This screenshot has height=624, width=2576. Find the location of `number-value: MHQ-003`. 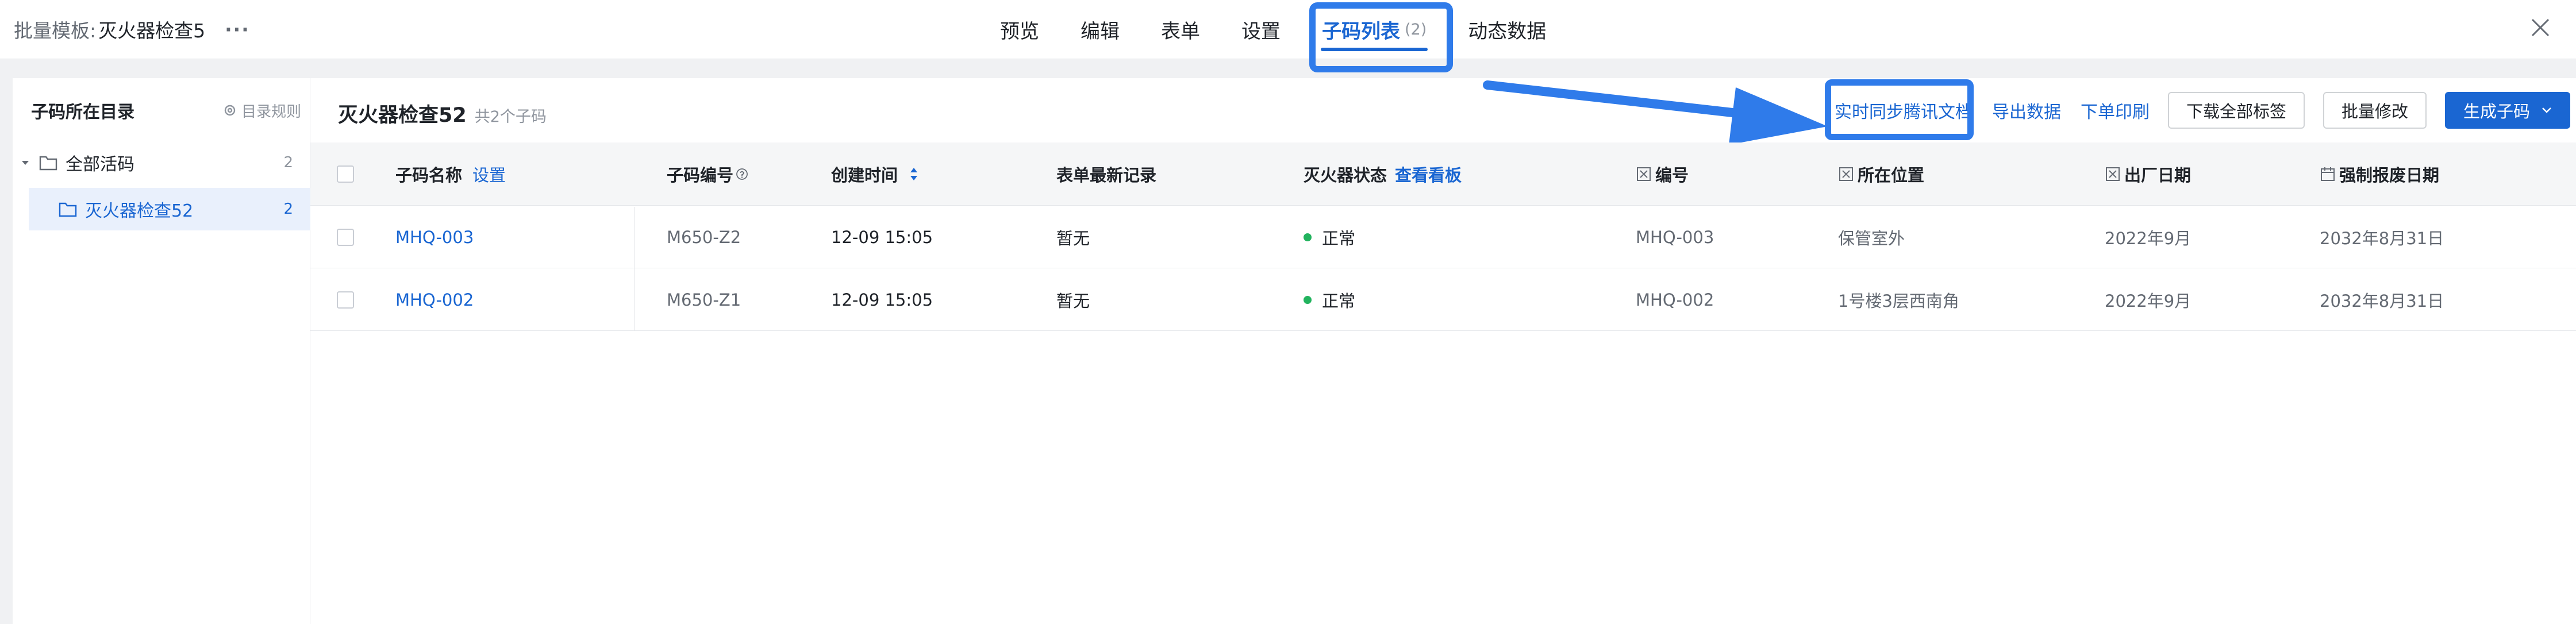

number-value: MHQ-003 is located at coordinates (1675, 237).